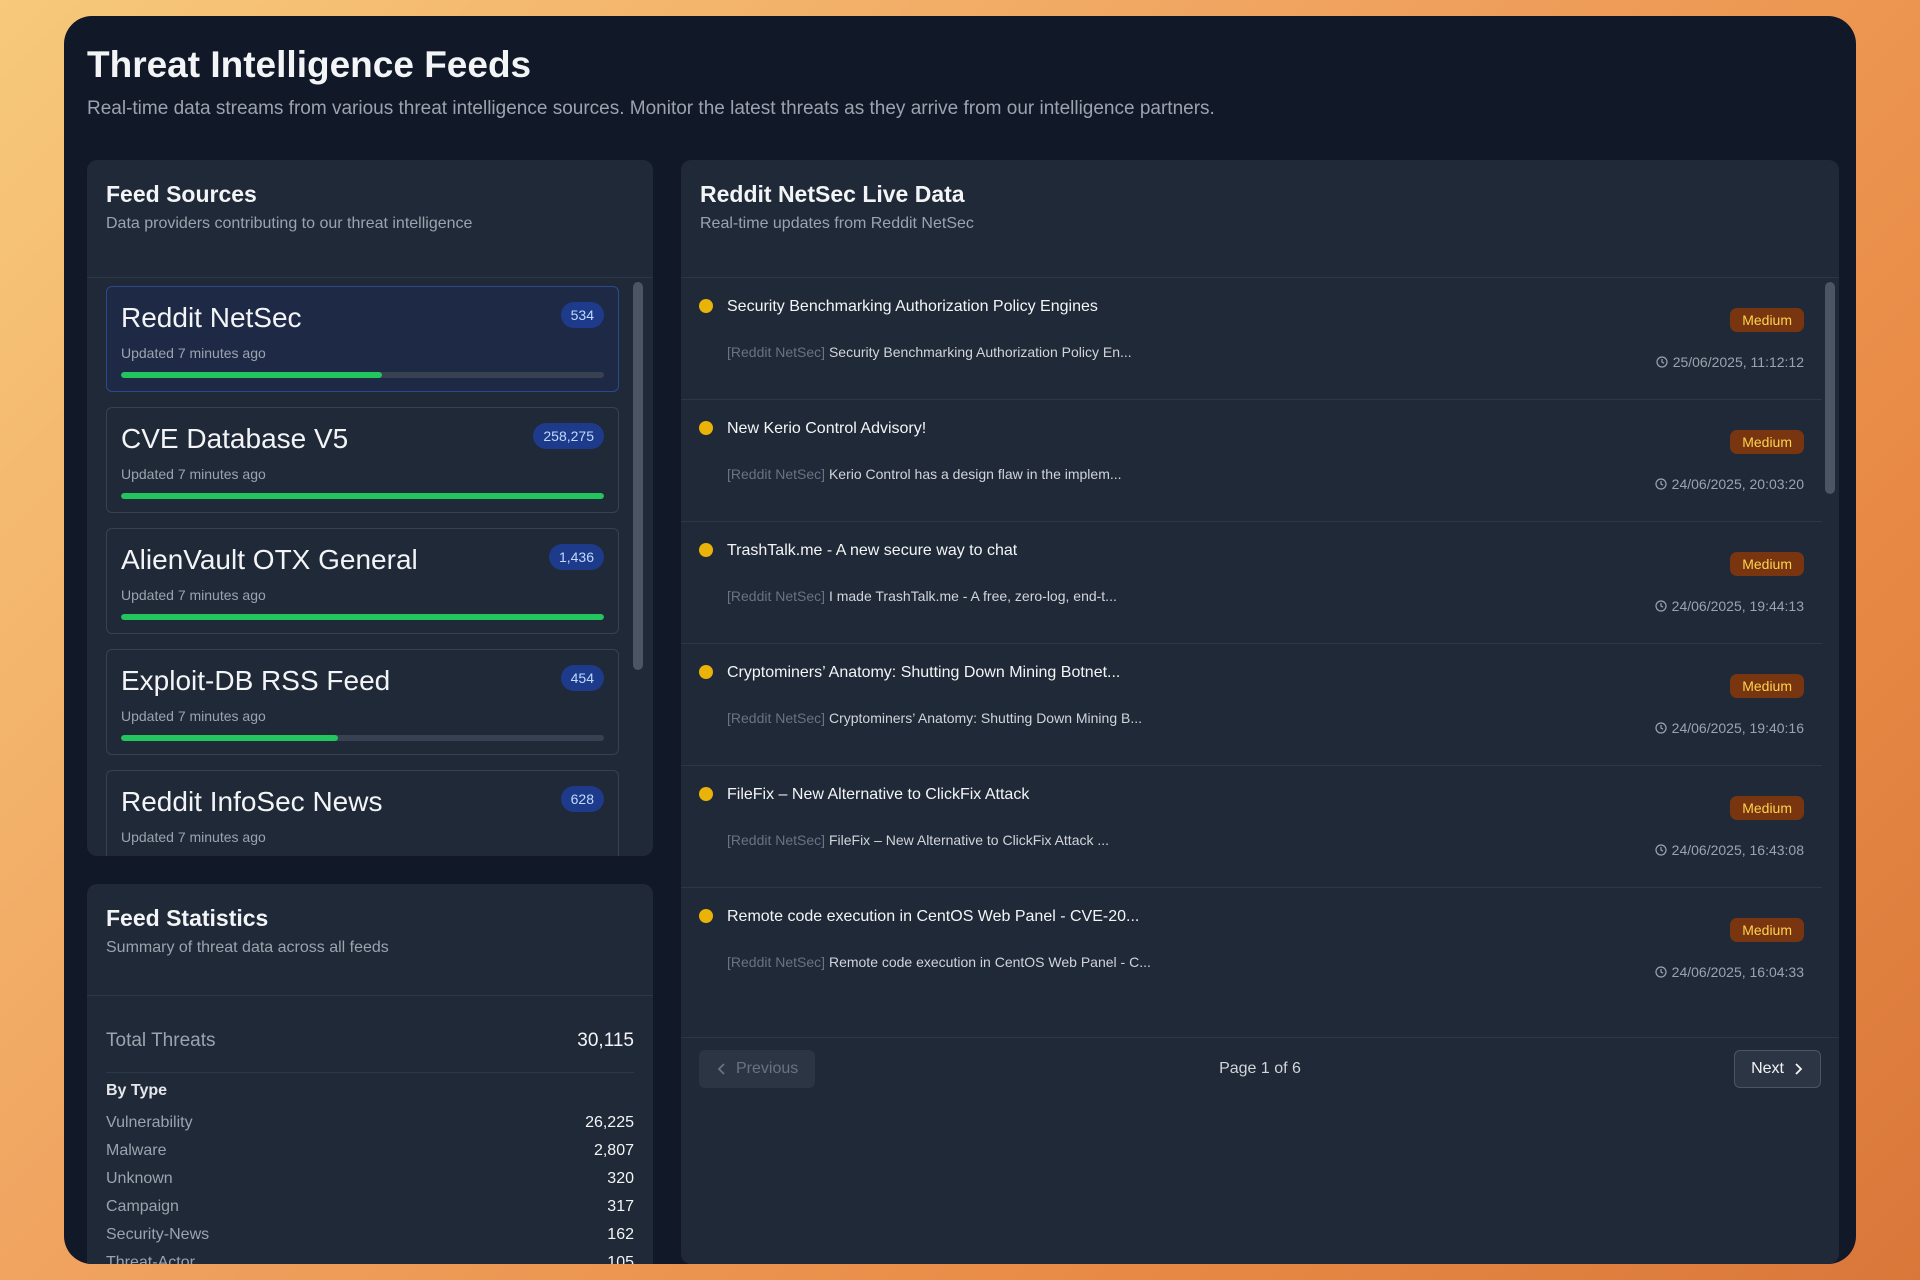 This screenshot has height=1280, width=1920. Describe the element at coordinates (620, 1235) in the screenshot. I see `threat-type-value: 162` at that location.